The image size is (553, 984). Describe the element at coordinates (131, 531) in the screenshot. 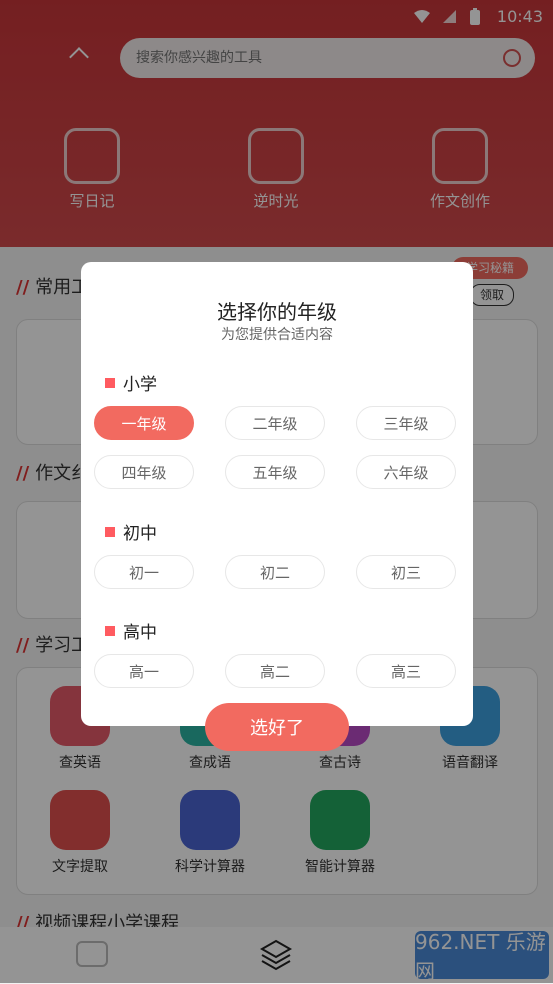

I see `group-label-middle: 初中` at that location.